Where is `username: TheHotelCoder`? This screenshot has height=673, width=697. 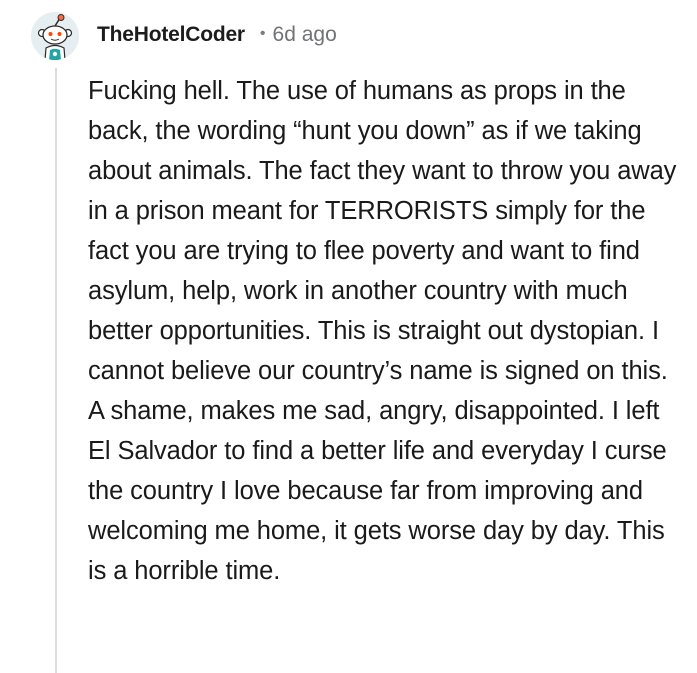
username: TheHotelCoder is located at coordinates (171, 35).